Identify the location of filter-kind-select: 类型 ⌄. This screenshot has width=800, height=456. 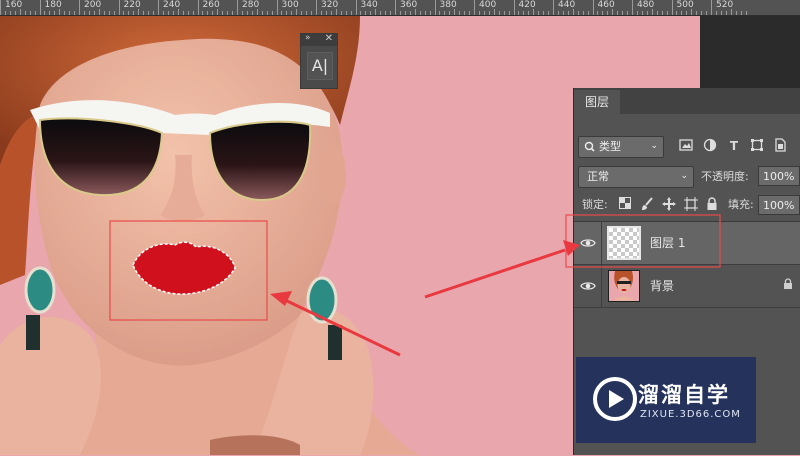
(621, 147).